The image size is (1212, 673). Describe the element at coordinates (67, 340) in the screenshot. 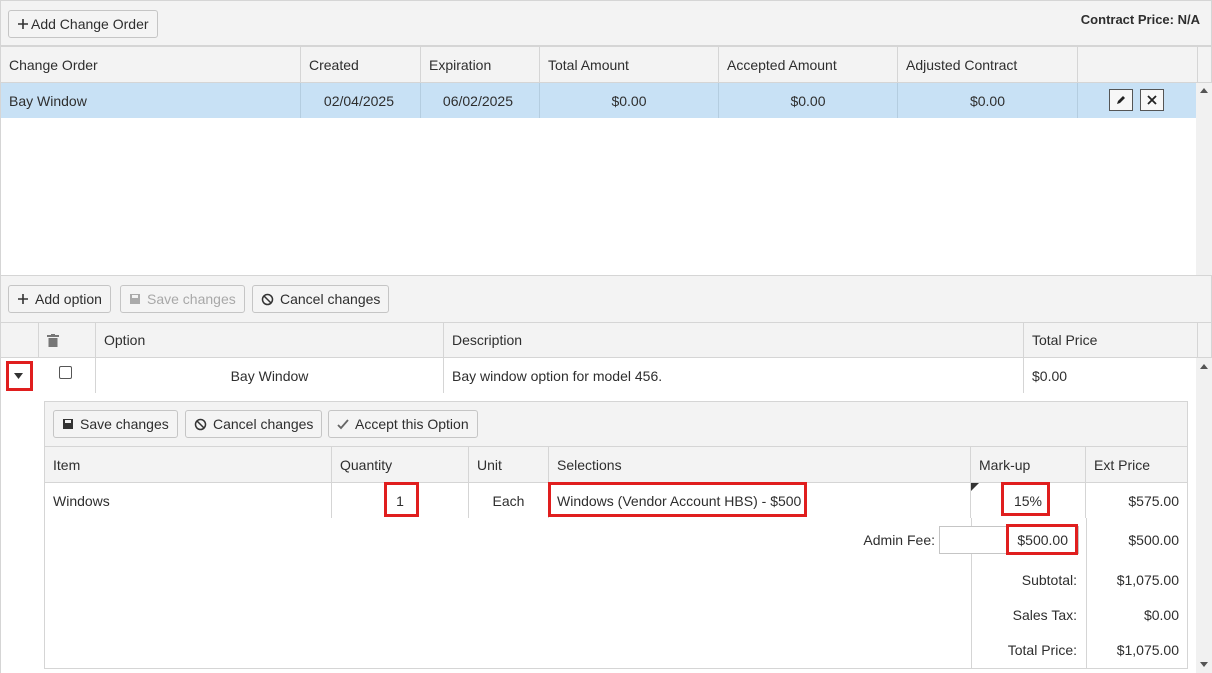

I see `col-delete` at that location.